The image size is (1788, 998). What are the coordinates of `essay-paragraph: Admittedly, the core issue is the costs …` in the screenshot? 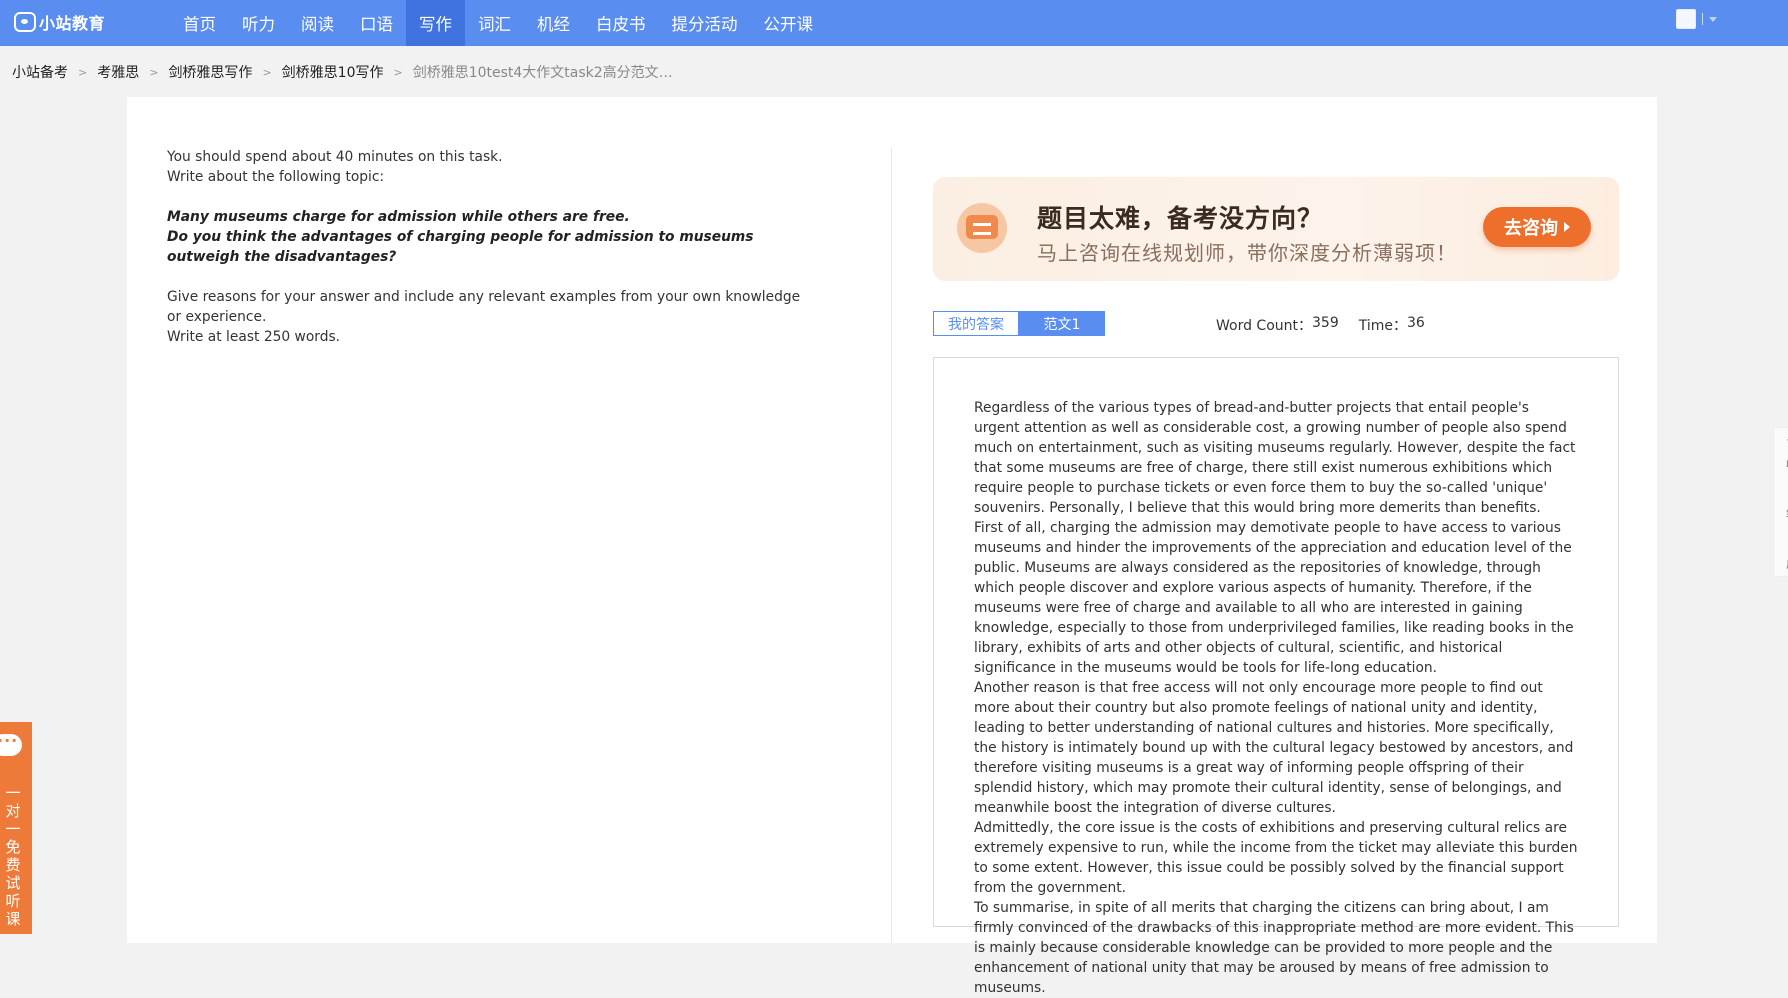 It's located at (1276, 858).